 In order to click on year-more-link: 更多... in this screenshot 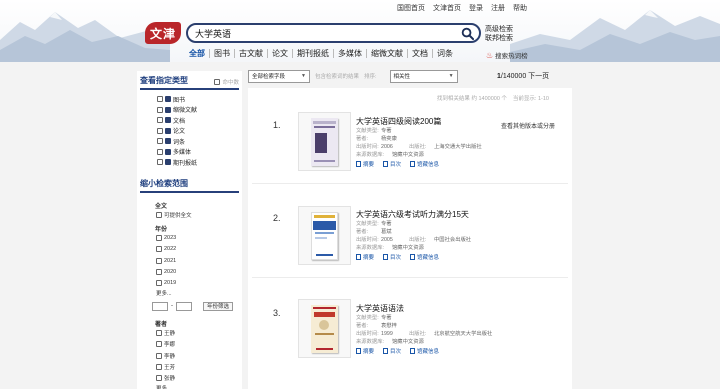, I will do `click(199, 293)`.